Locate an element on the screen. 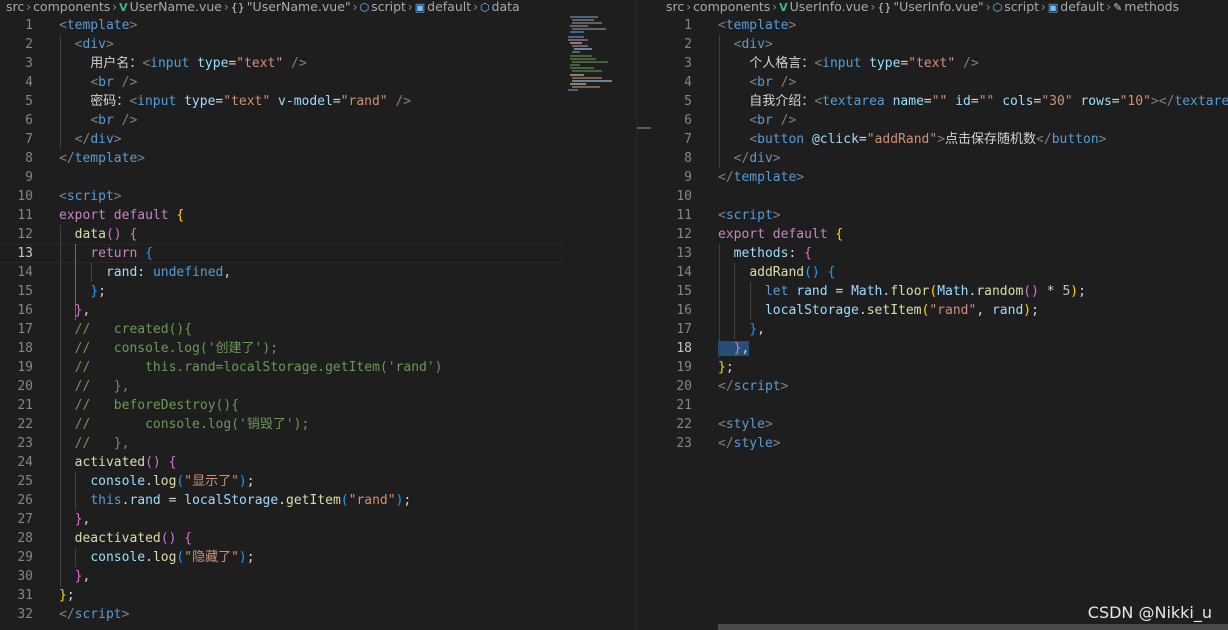  line-number: 12 is located at coordinates (684, 234).